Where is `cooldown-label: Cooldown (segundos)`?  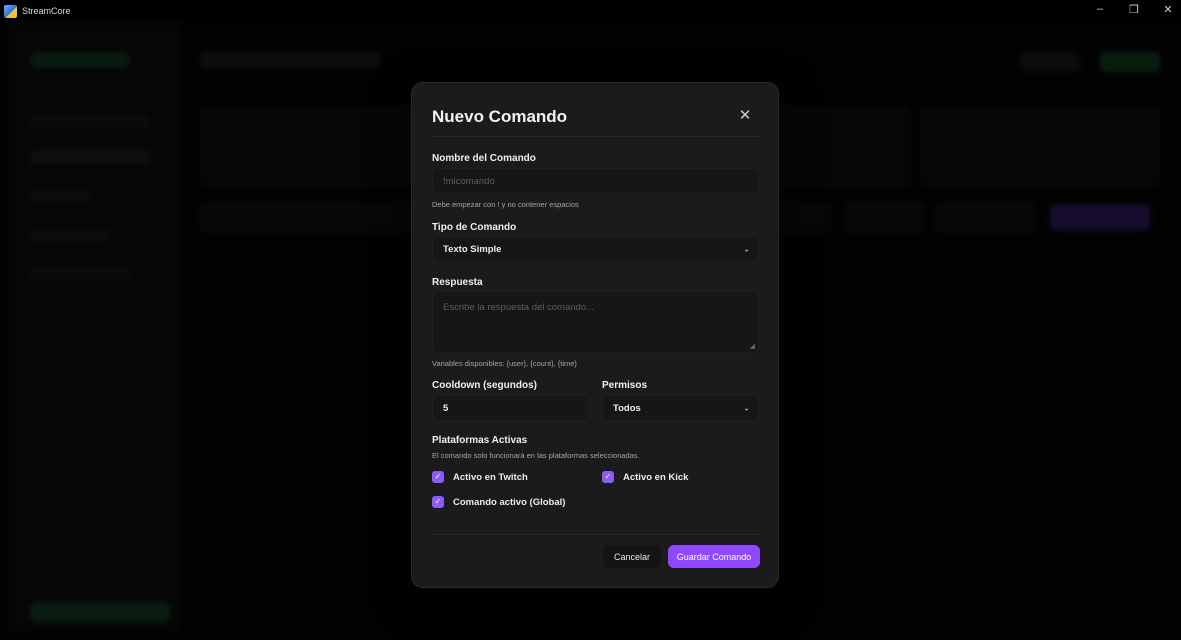 cooldown-label: Cooldown (segundos) is located at coordinates (484, 385).